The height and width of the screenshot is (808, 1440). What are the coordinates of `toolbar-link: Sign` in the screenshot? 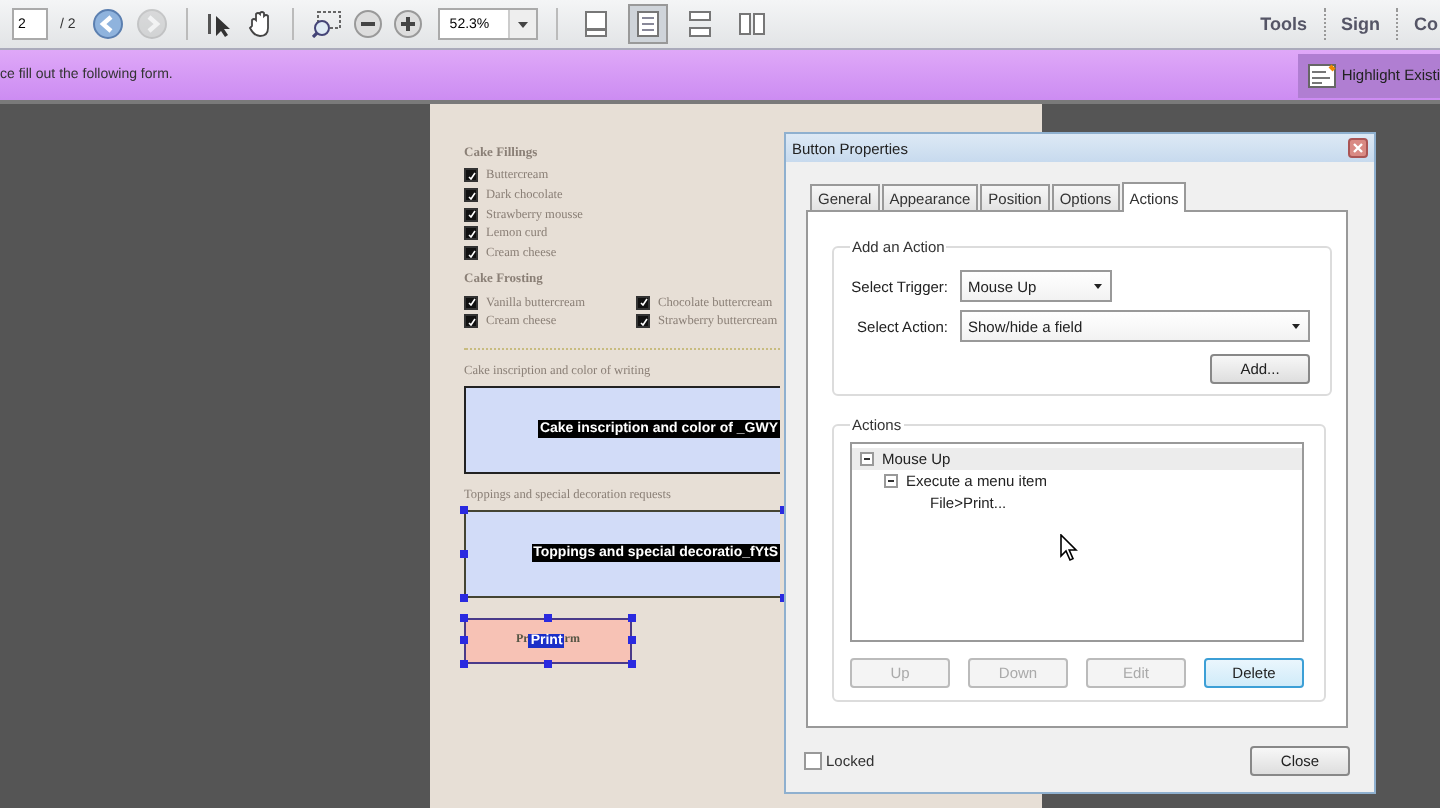 It's located at (1360, 24).